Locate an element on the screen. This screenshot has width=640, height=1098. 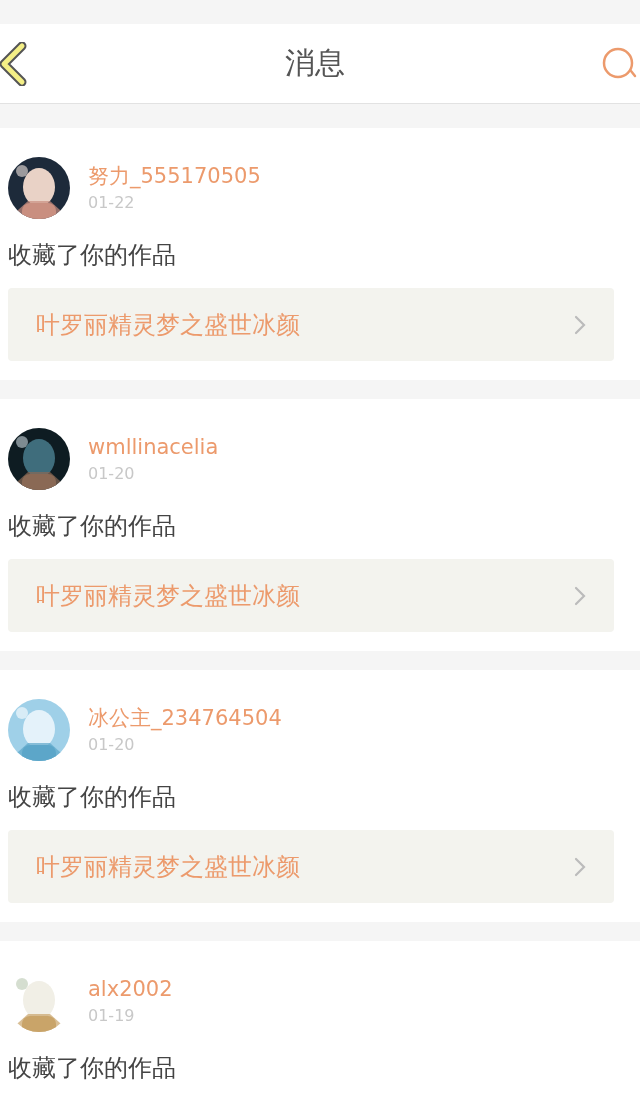
user-name: alx2002 is located at coordinates (130, 989).